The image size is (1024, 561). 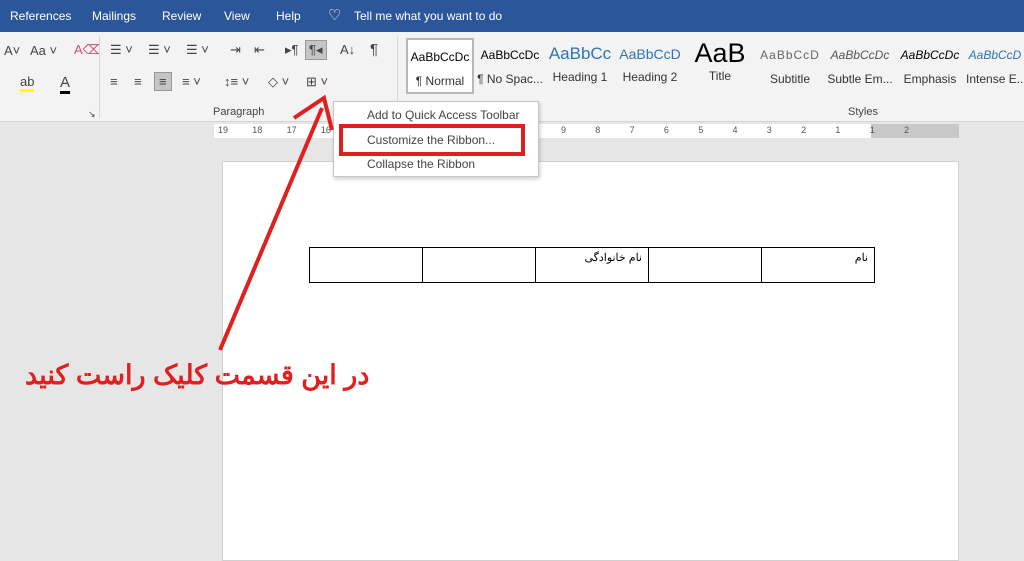 What do you see at coordinates (276, 222) in the screenshot?
I see `annotation-arrow-icon` at bounding box center [276, 222].